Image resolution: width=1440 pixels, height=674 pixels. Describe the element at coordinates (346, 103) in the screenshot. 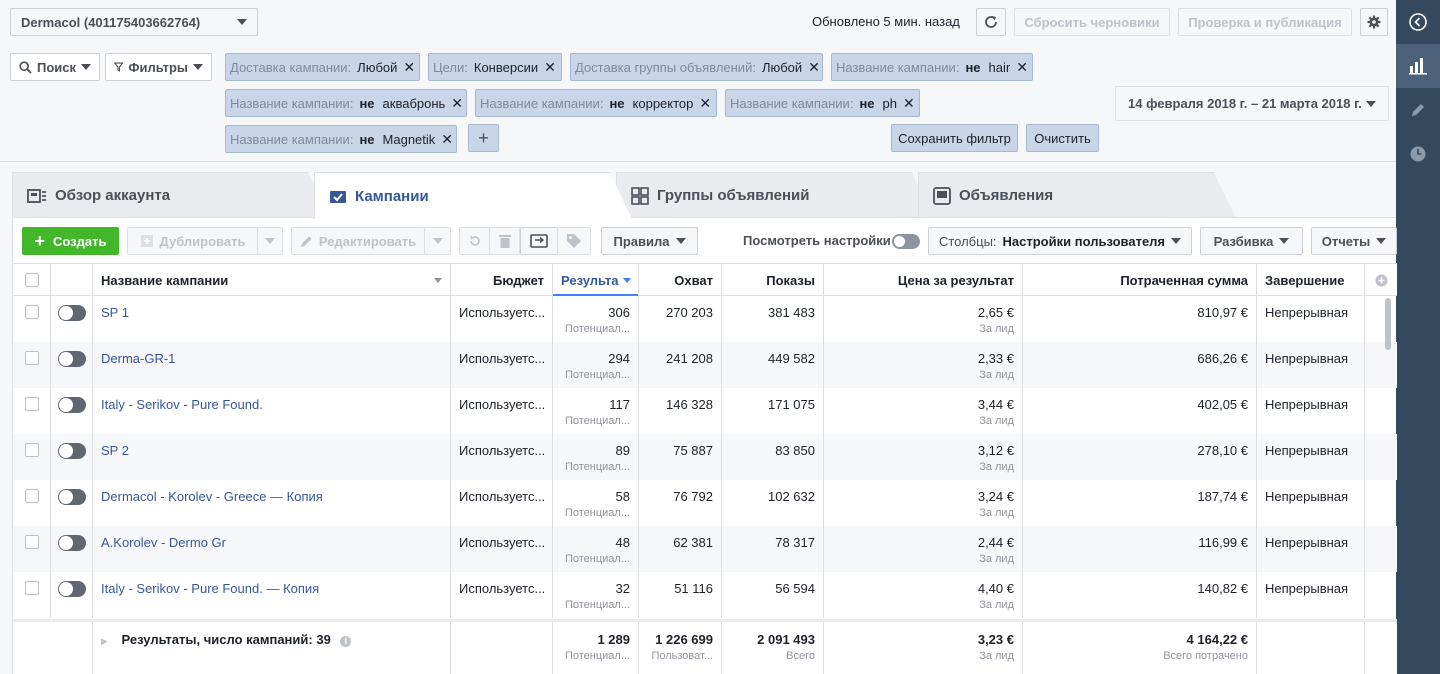

I see `filter-chip: Название кампании: не аквабронь ✕` at that location.